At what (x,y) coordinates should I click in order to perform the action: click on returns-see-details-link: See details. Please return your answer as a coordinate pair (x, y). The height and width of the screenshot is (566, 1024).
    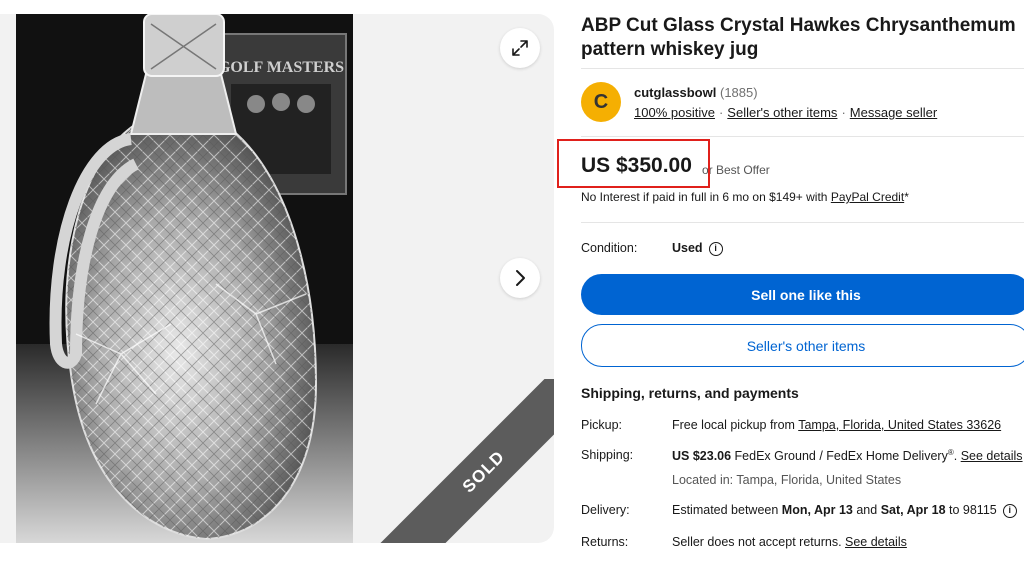
    Looking at the image, I should click on (876, 542).